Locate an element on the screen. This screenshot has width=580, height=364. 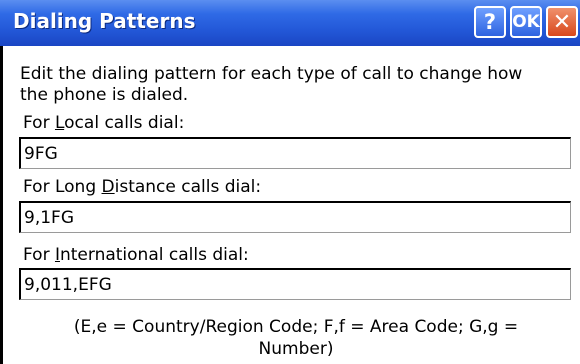
long-distance-calls-field is located at coordinates (295, 217).